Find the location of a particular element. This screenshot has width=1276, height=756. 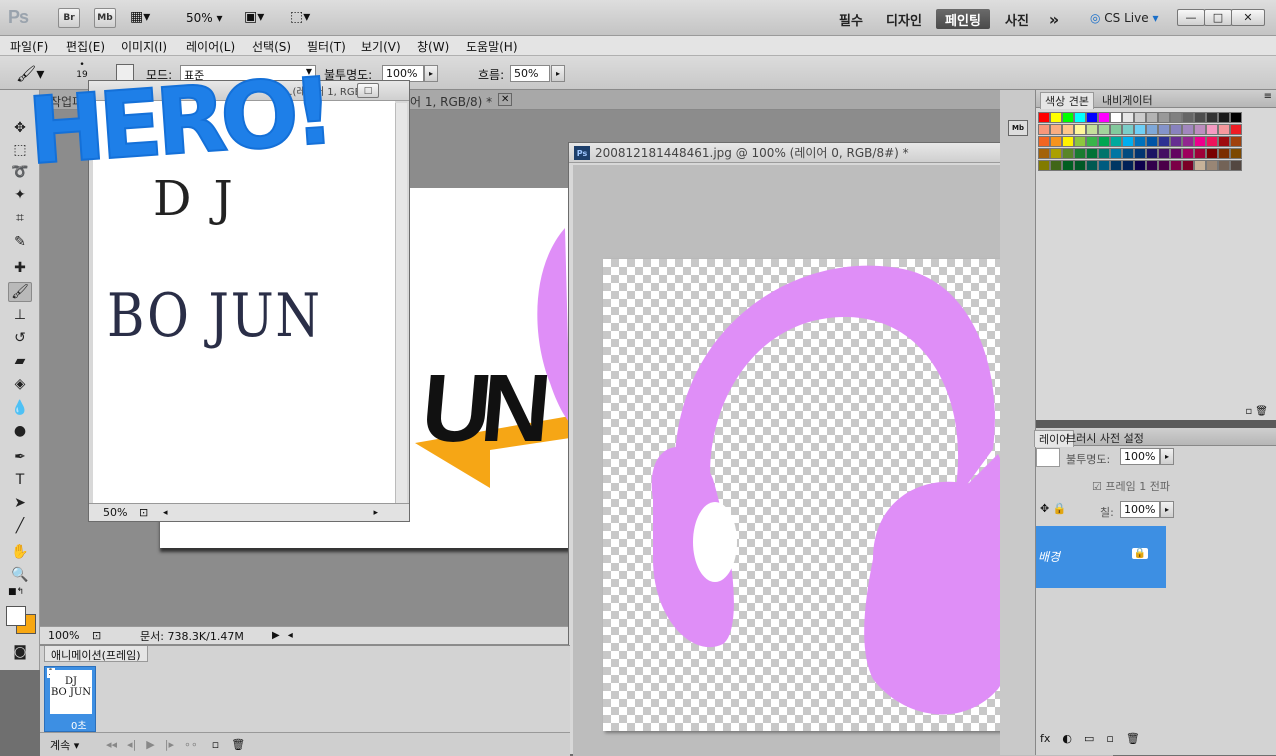

frame-delay: 0초 is located at coordinates (79, 724).